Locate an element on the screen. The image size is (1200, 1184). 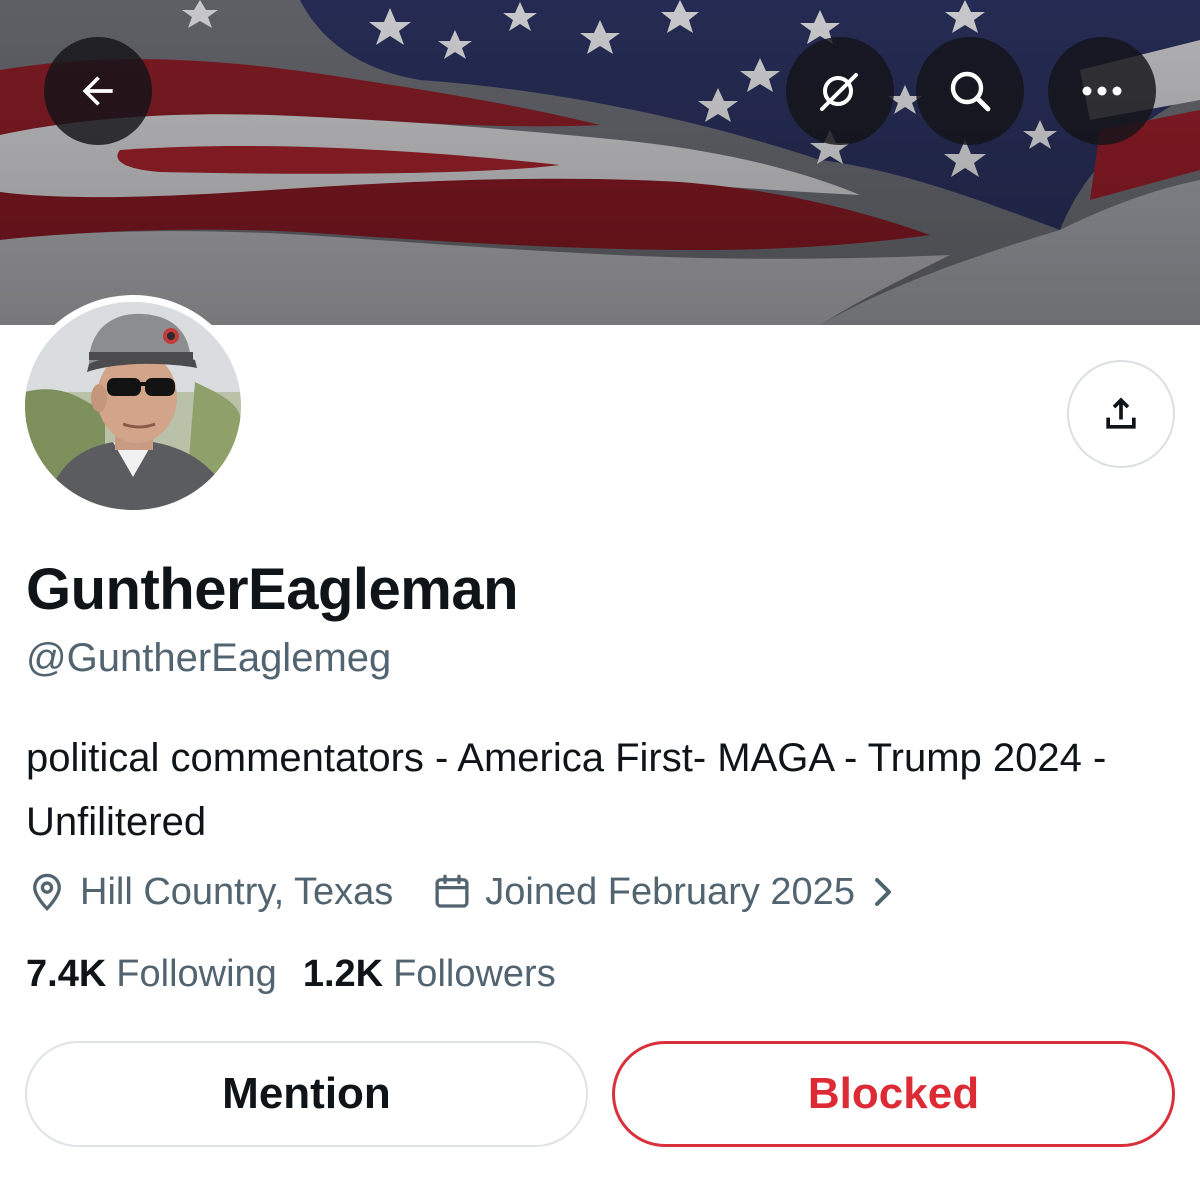
follow-stats: 7.4K Following 1.2K Followers is located at coordinates (291, 974).